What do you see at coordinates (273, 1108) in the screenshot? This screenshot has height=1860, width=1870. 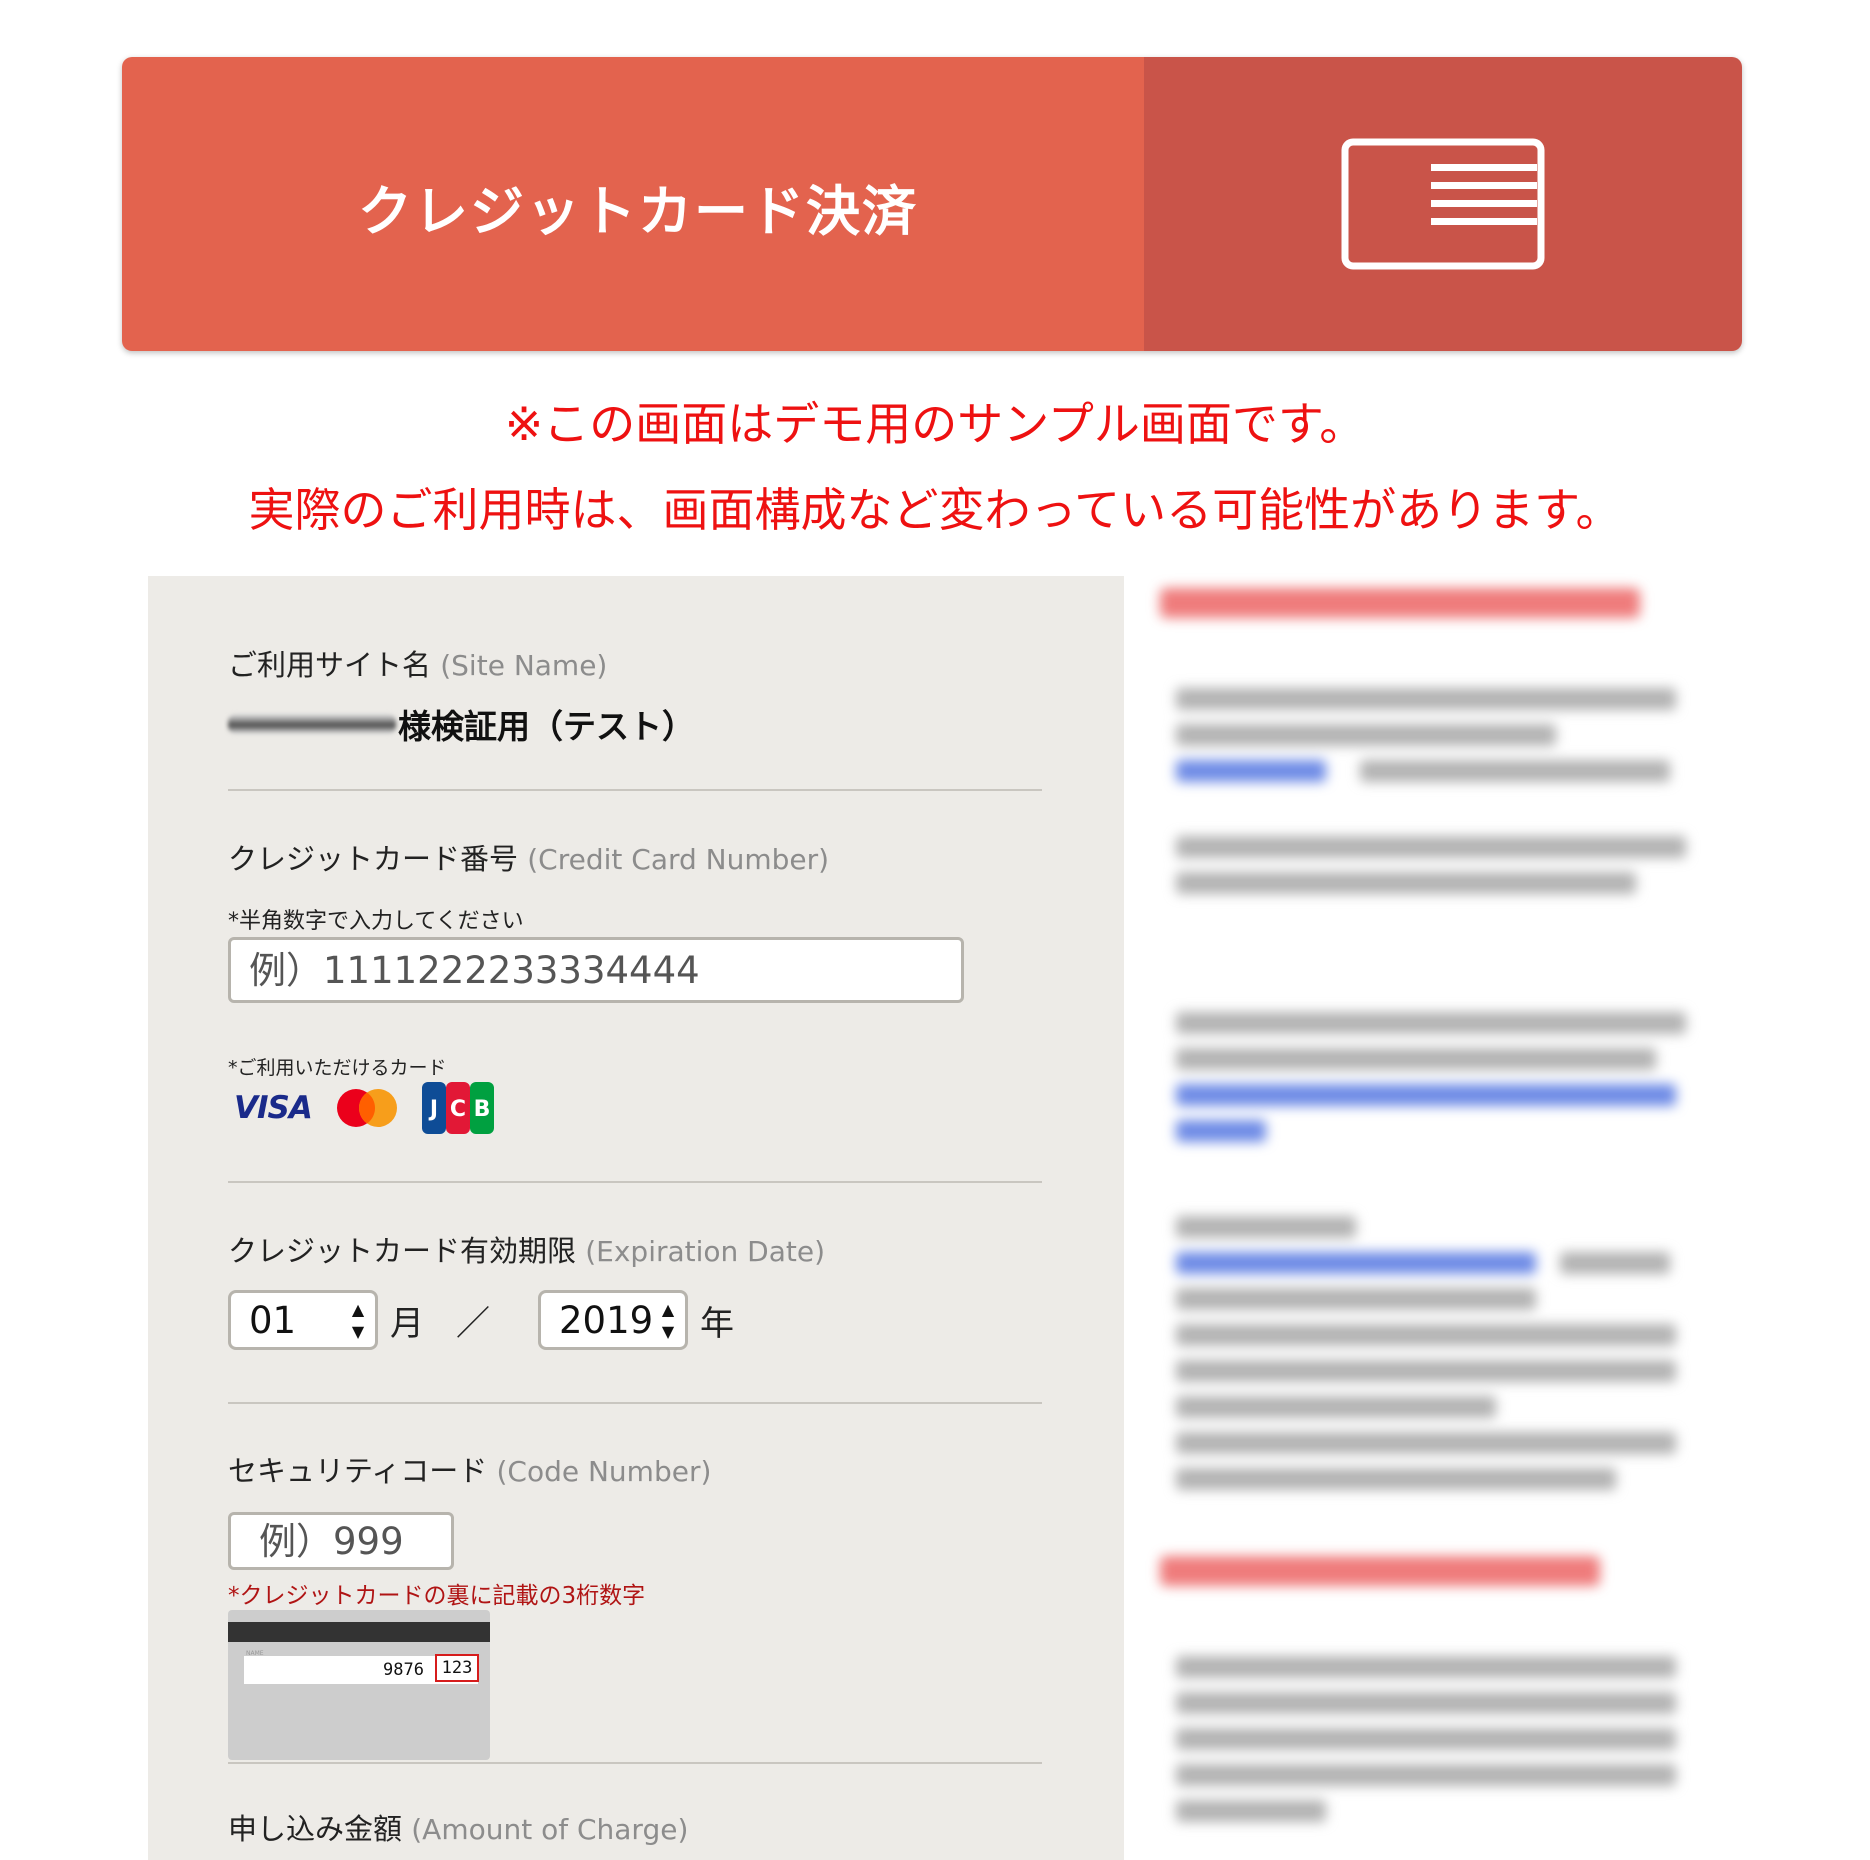 I see `visa-logo: VISA` at bounding box center [273, 1108].